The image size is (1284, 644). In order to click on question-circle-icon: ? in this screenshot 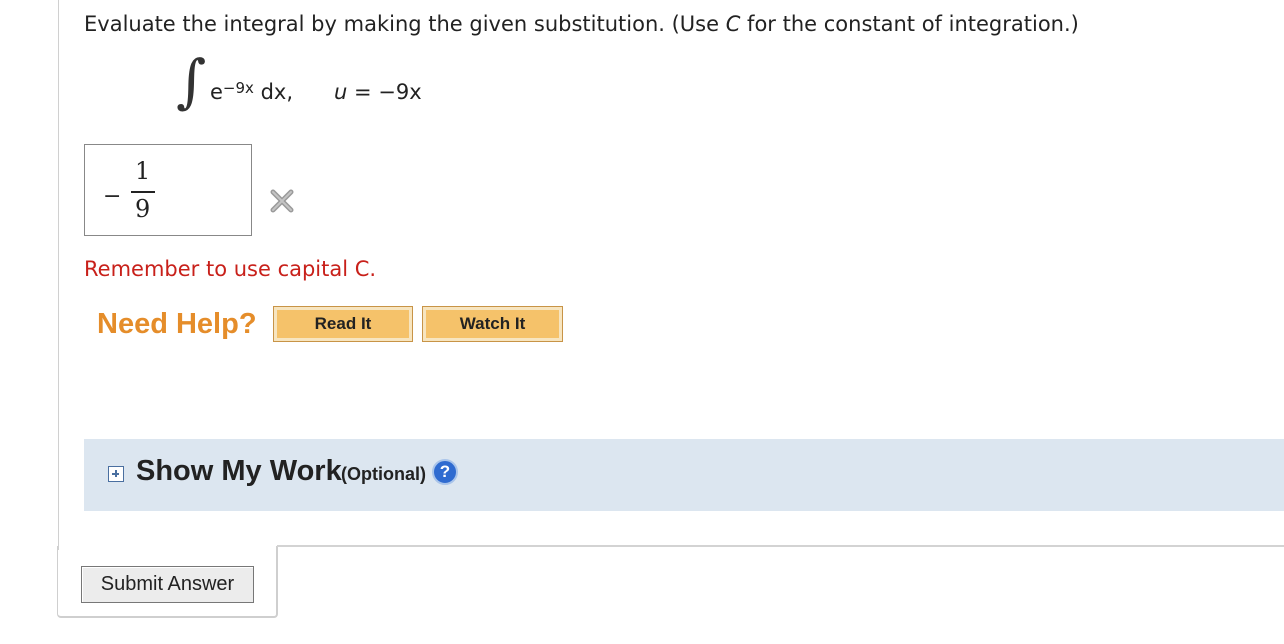, I will do `click(445, 472)`.